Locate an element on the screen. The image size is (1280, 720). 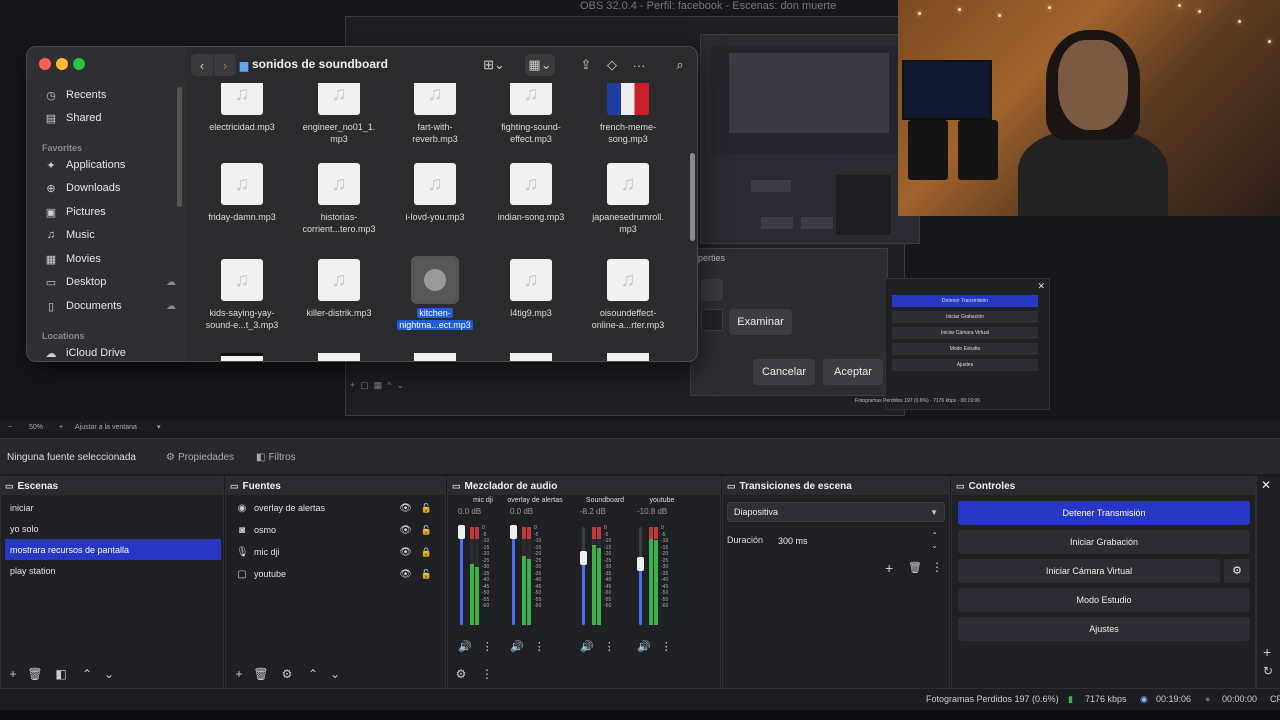
move-scene-down-button: ⌄ is located at coordinates (109, 674).